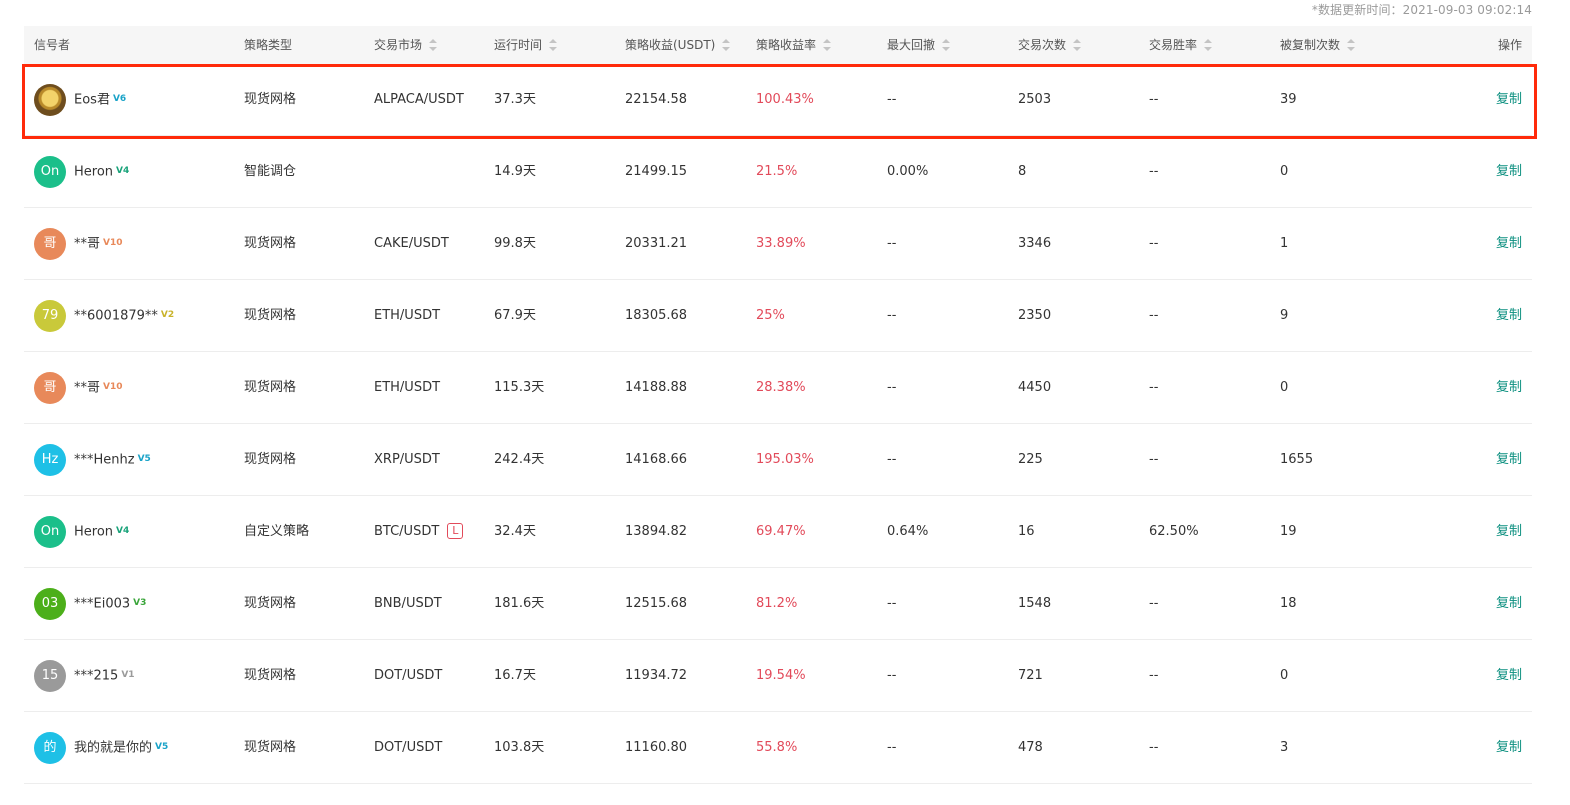 This screenshot has width=1570, height=805. What do you see at coordinates (419, 100) in the screenshot?
I see `market: ALPACA/USDT` at bounding box center [419, 100].